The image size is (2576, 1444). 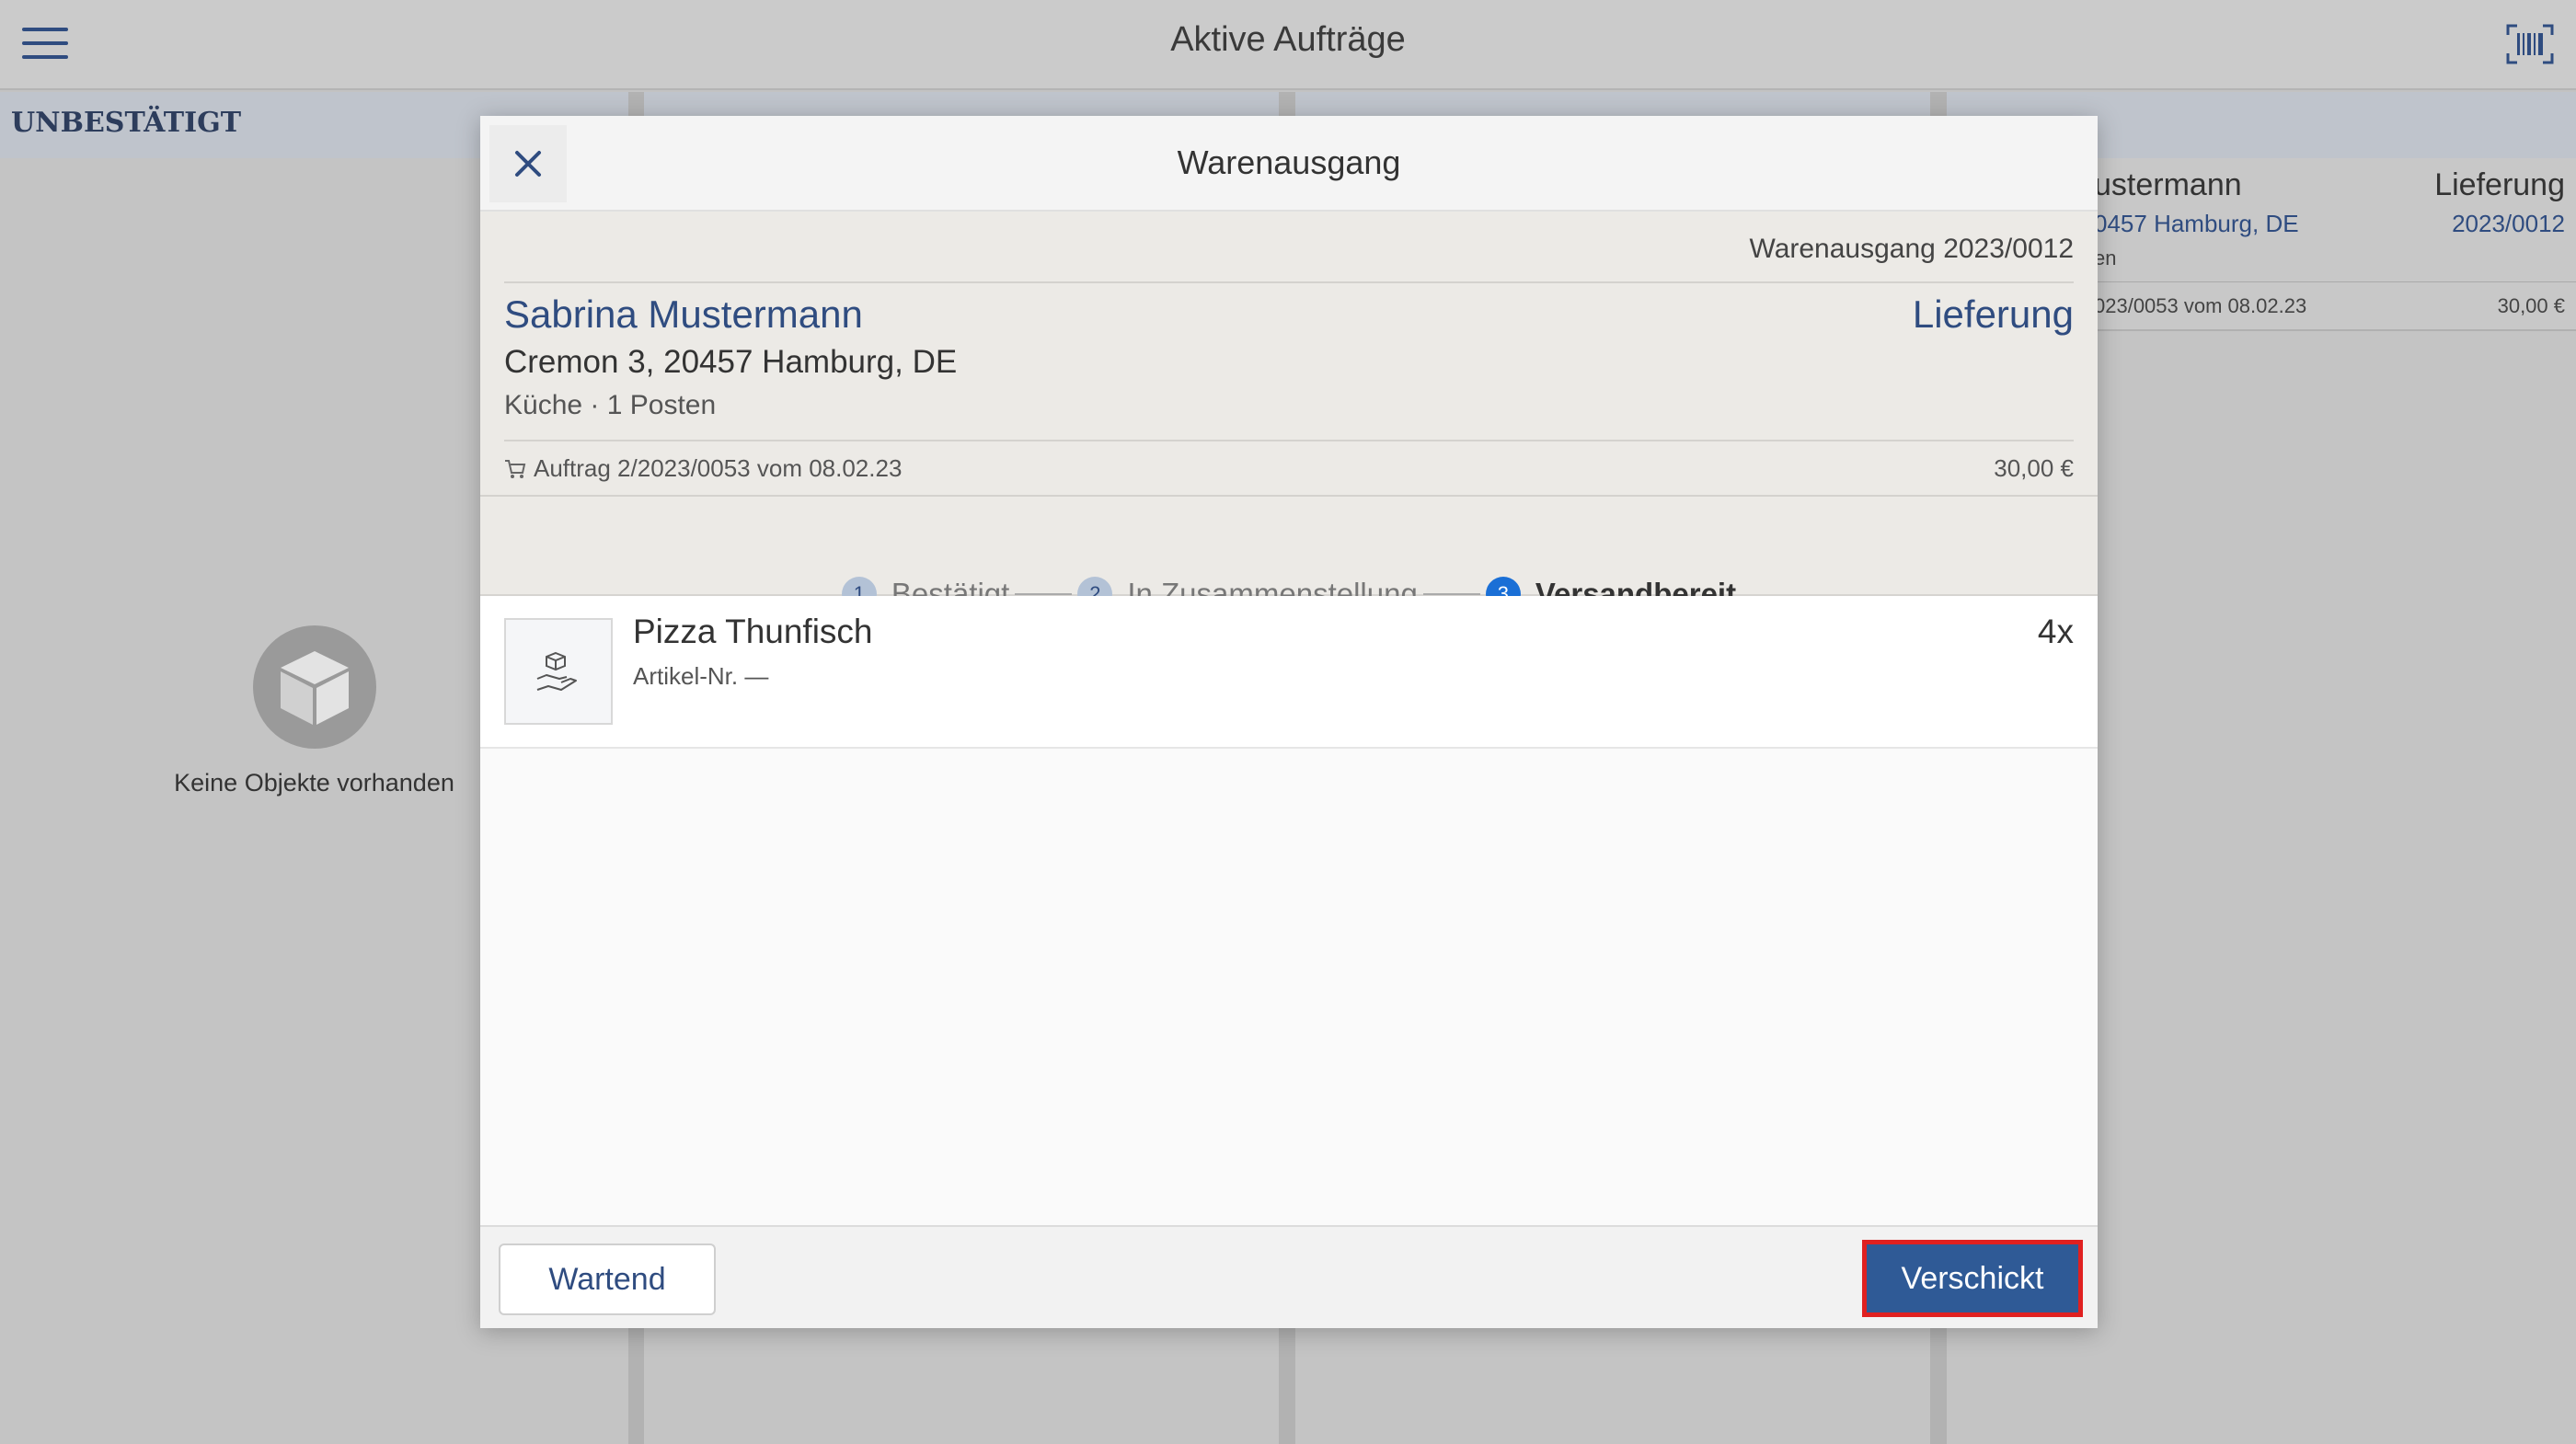 What do you see at coordinates (1912, 249) in the screenshot?
I see `delivery-number: Warenausgang 2023/0012` at bounding box center [1912, 249].